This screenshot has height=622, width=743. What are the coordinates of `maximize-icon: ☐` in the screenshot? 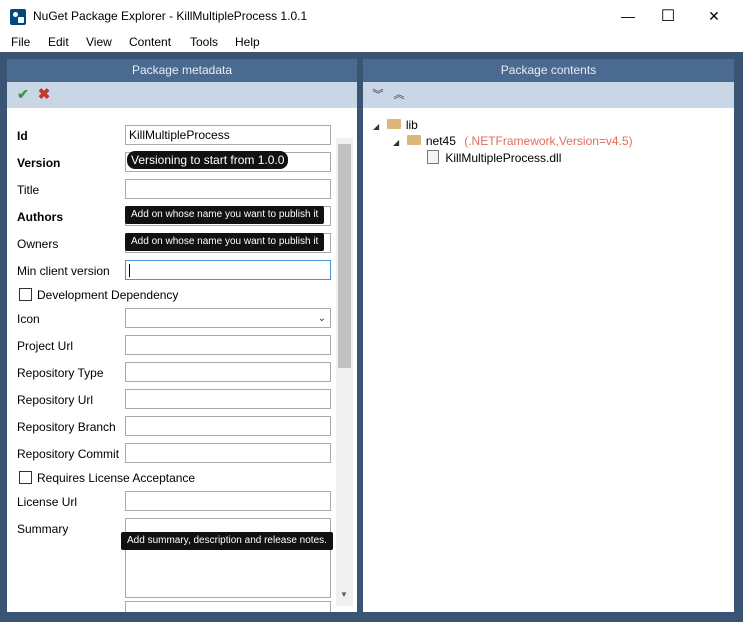 It's located at (668, 16).